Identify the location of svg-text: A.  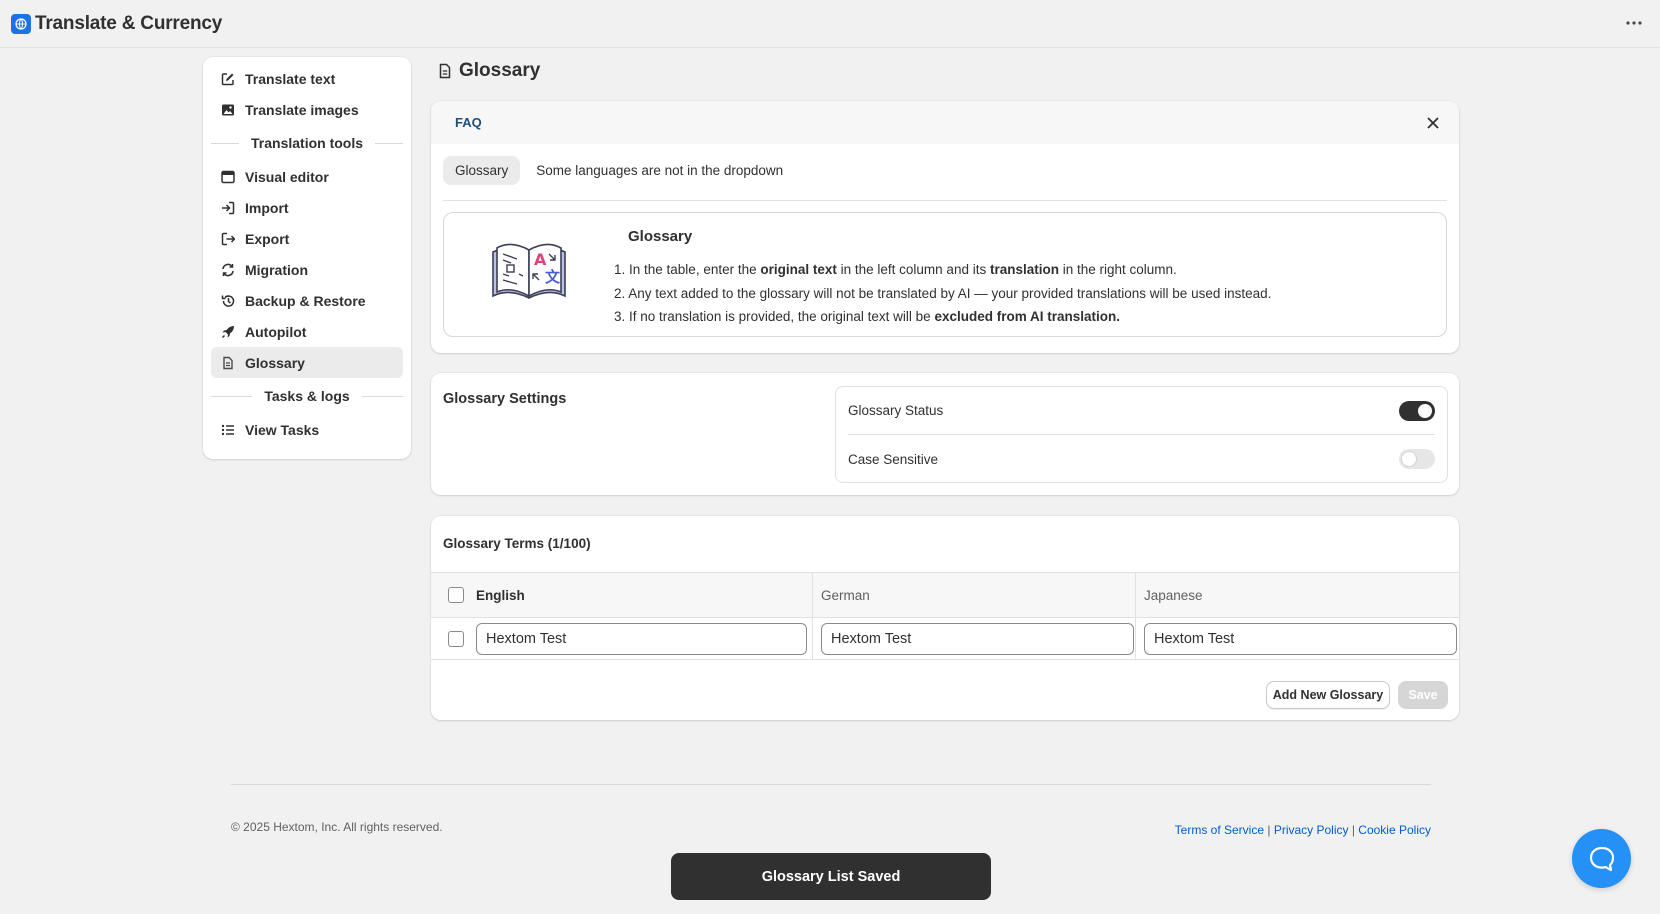
(540, 259).